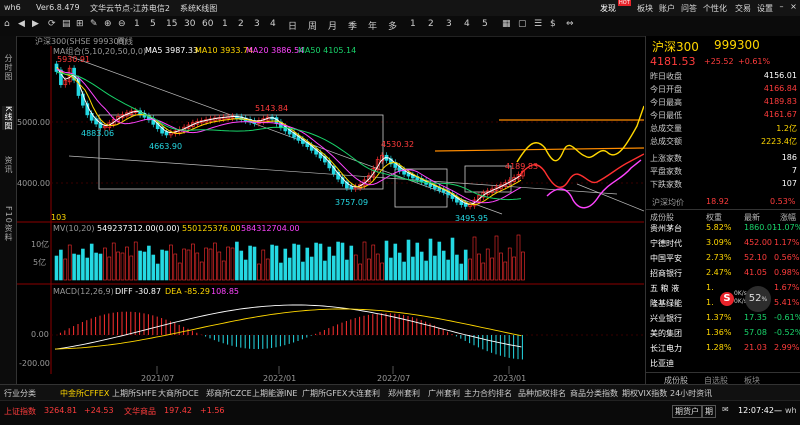 This screenshot has height=425, width=800. I want to click on annot-peak-mid: 5143.84, so click(272, 108).